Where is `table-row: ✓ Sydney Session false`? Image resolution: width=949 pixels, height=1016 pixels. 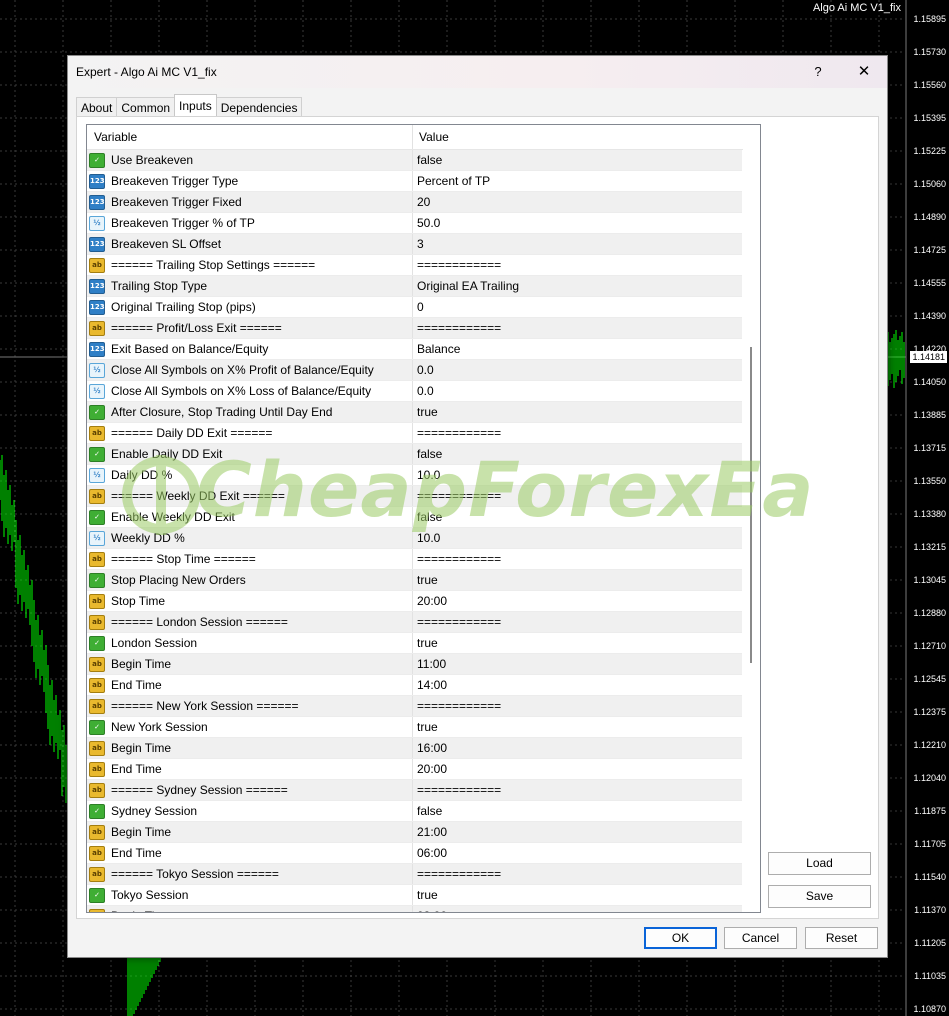
table-row: ✓ Sydney Session false is located at coordinates (414, 811).